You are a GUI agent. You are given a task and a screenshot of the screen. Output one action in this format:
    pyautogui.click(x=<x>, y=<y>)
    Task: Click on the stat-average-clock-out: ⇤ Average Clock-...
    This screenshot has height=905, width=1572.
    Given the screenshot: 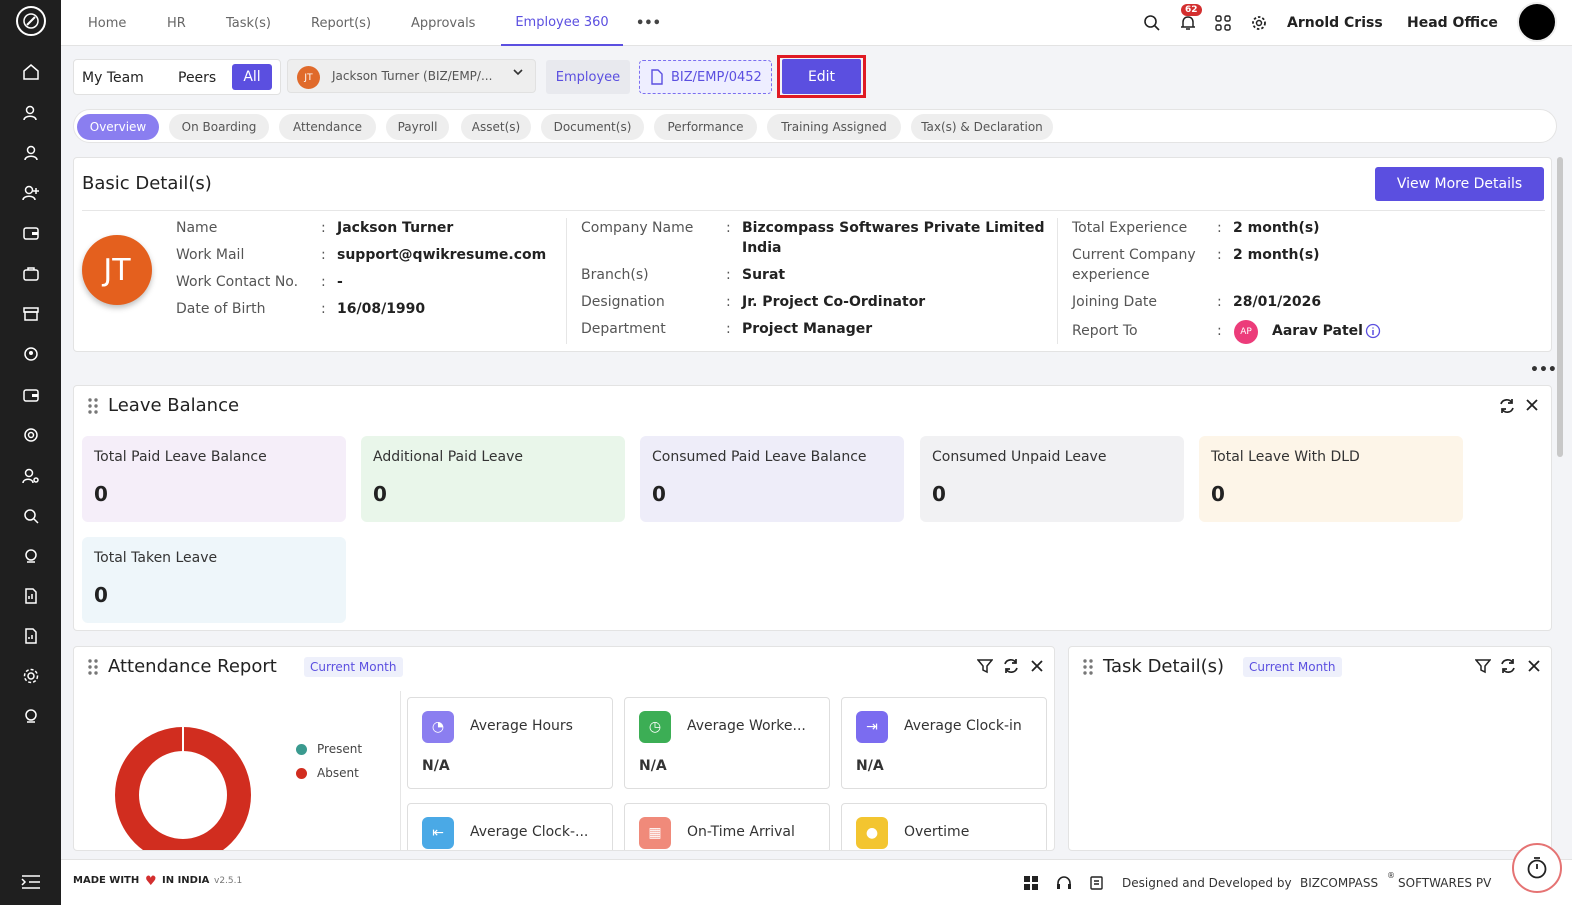 What is the action you would take?
    pyautogui.click(x=510, y=826)
    